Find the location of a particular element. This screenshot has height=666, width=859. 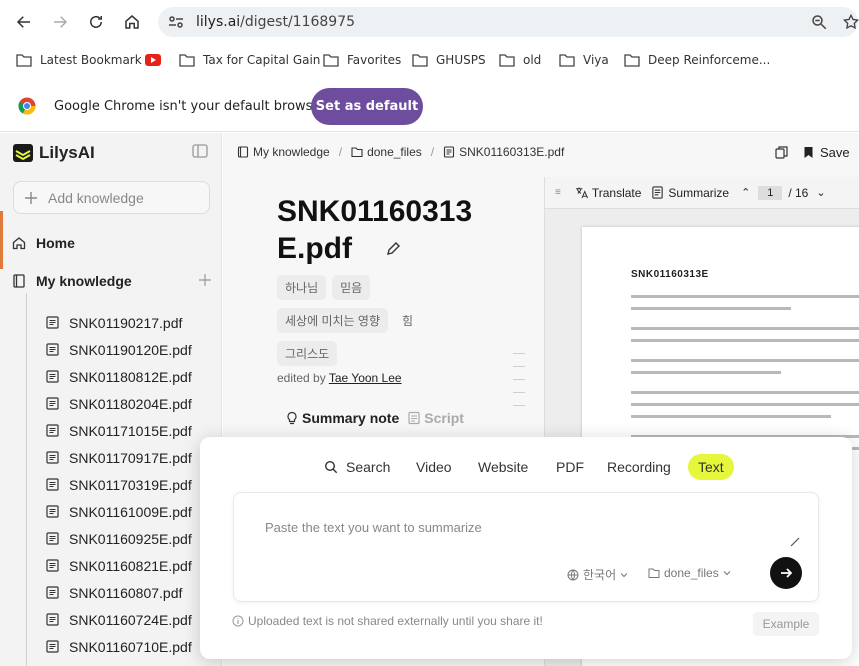

folder-selector: done_files is located at coordinates (689, 573).